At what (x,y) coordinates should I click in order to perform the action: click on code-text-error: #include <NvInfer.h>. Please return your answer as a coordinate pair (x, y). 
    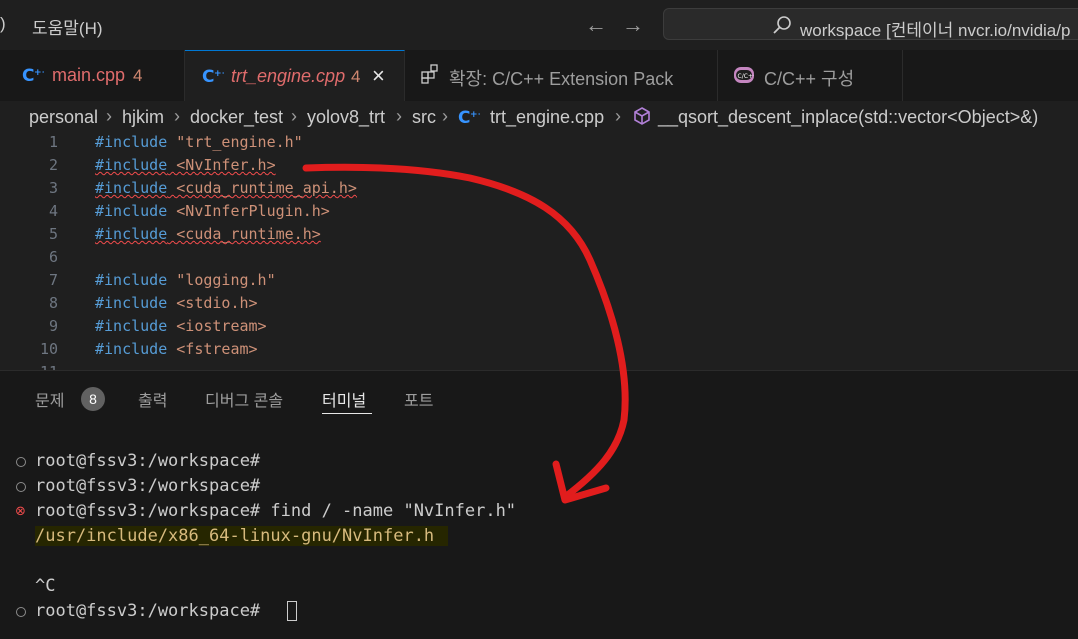
    Looking at the image, I should click on (185, 165).